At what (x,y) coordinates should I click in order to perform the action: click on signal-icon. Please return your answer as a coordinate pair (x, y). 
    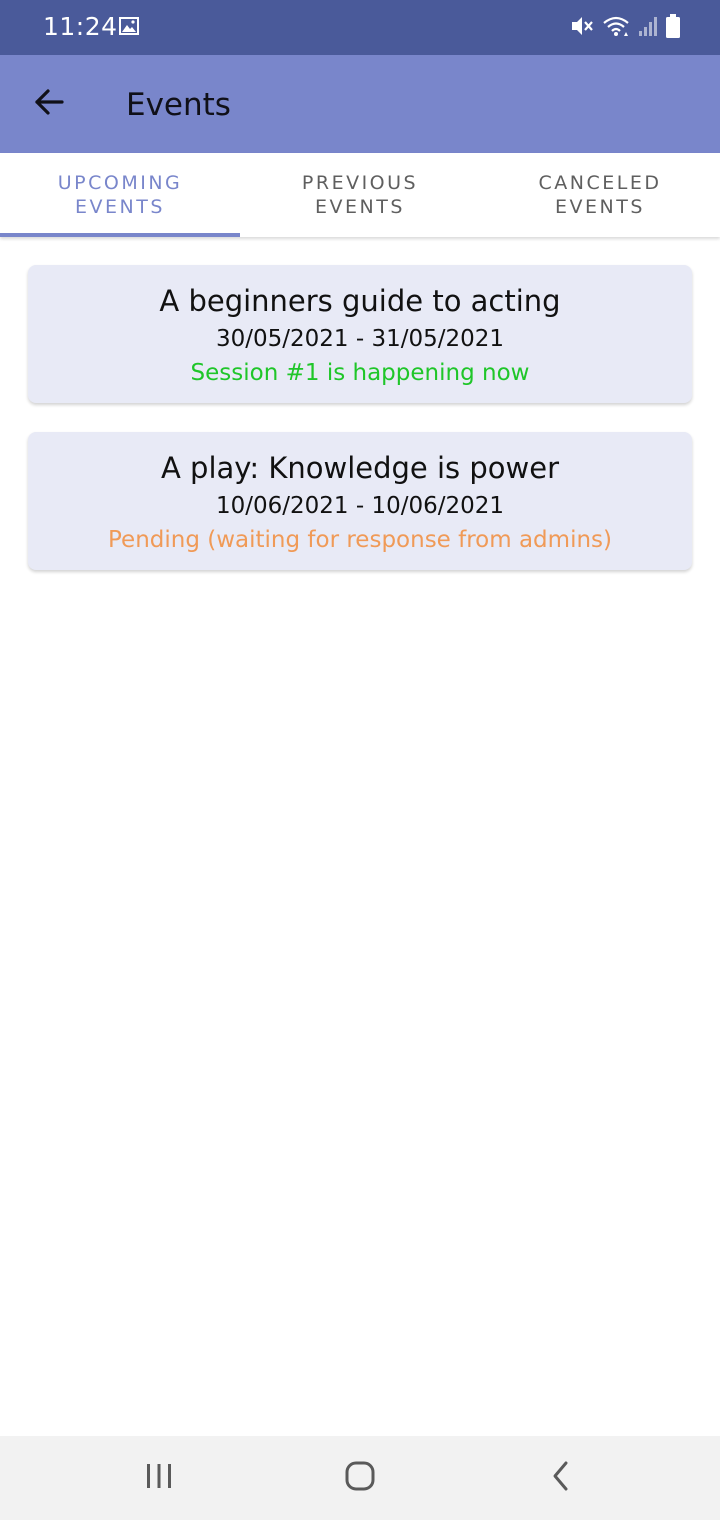
    Looking at the image, I should click on (648, 28).